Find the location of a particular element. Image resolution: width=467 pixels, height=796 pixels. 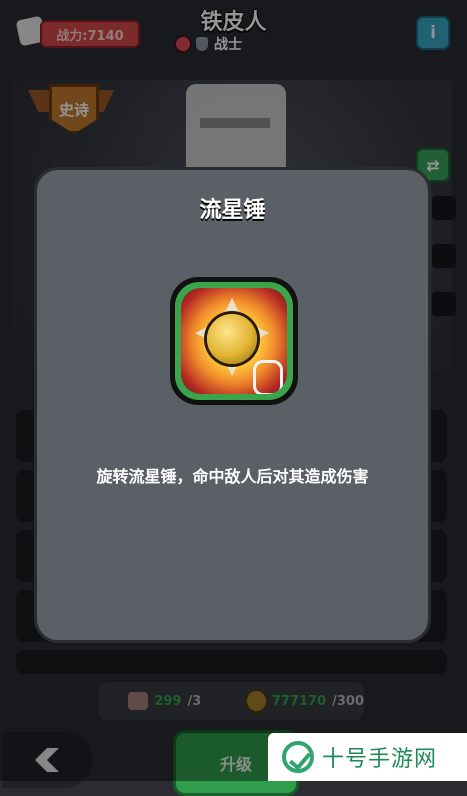

skill-icon-frame is located at coordinates (234, 341).